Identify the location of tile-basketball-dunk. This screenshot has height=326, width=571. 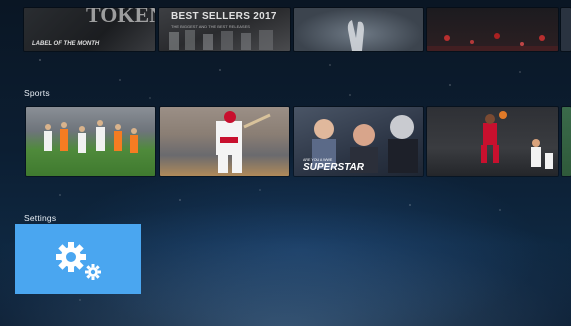
(492, 141).